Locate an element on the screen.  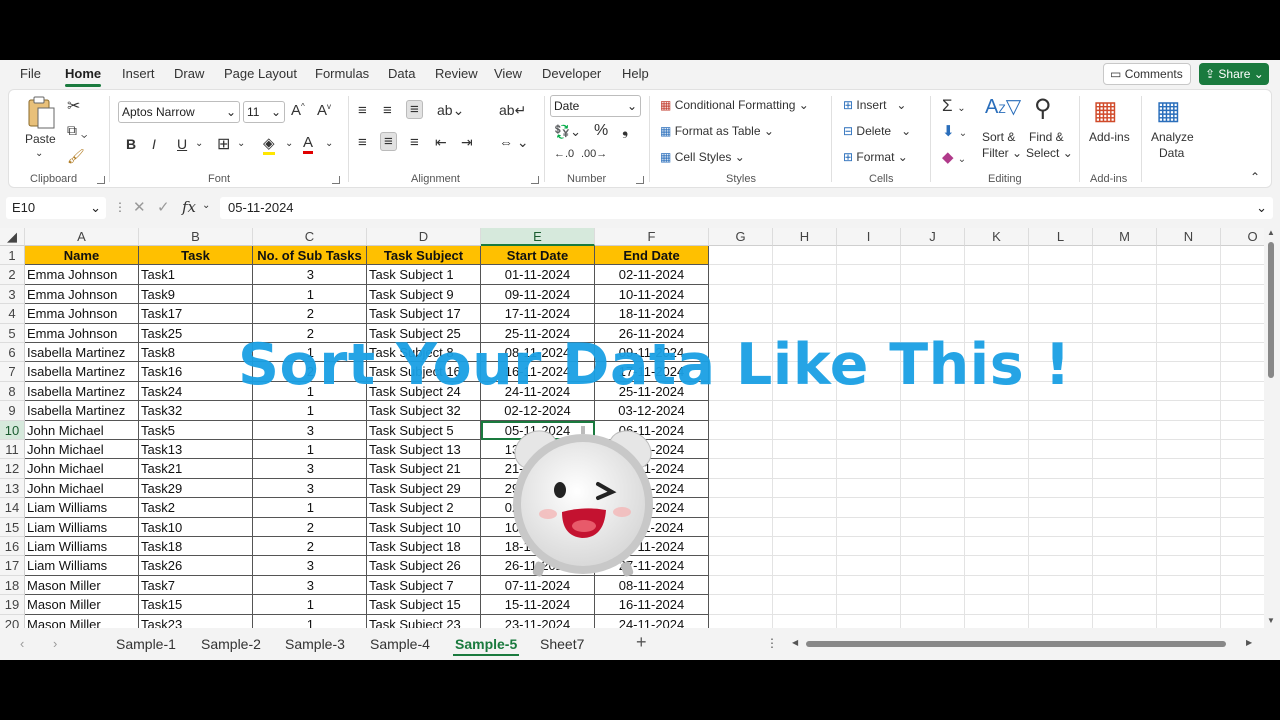
find-select-icon: ⚲ is located at coordinates (1043, 108).